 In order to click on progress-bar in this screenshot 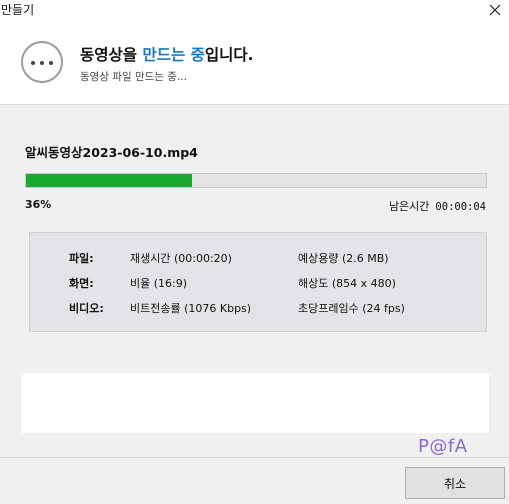, I will do `click(256, 180)`.